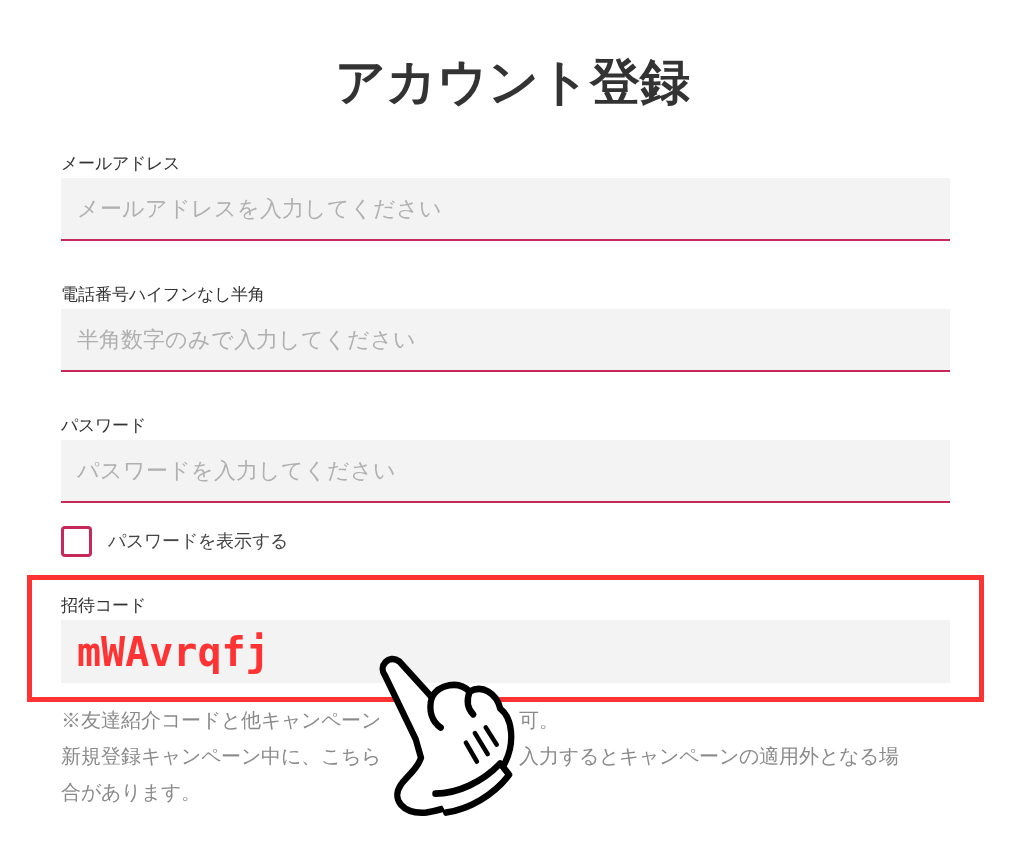 This screenshot has height=851, width=1024. I want to click on field-label: 電話番号ハイフンなし半角, so click(163, 295).